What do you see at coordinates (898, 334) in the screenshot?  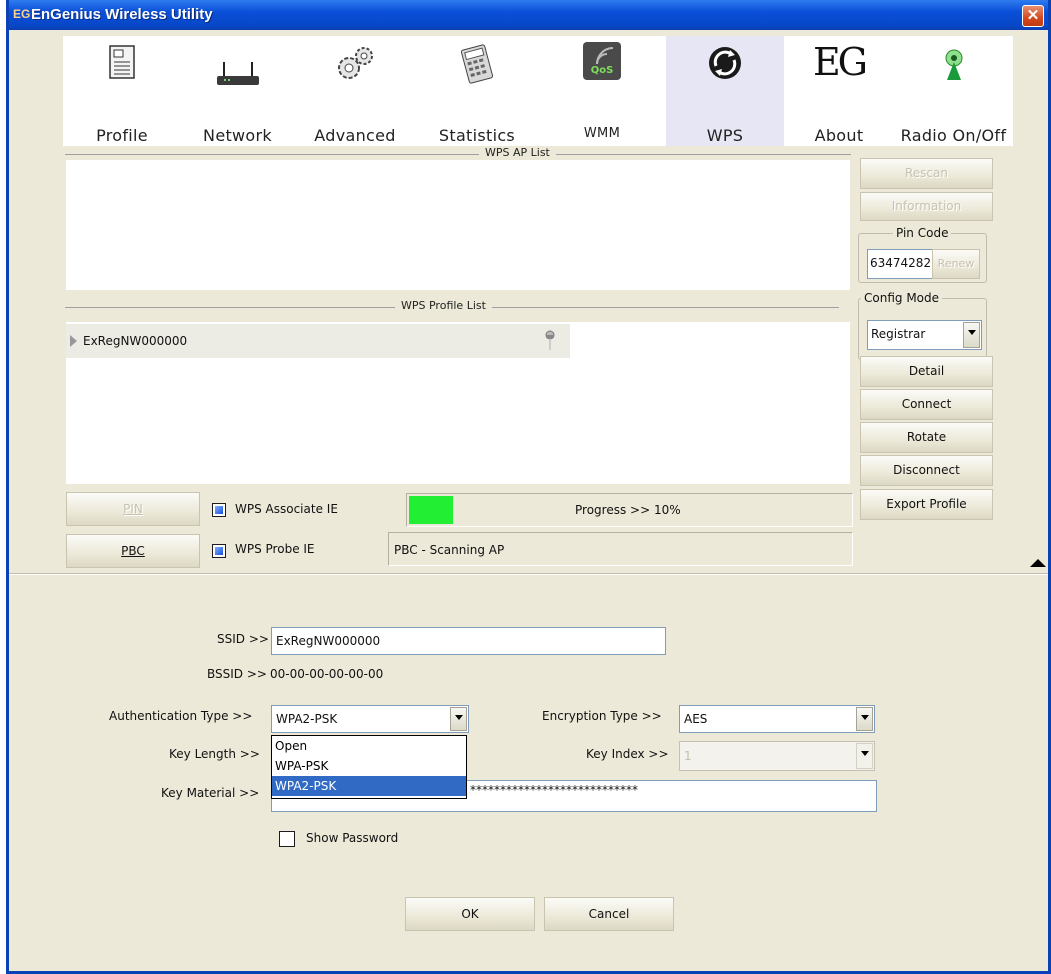 I see `config-mode-value: Registrar` at bounding box center [898, 334].